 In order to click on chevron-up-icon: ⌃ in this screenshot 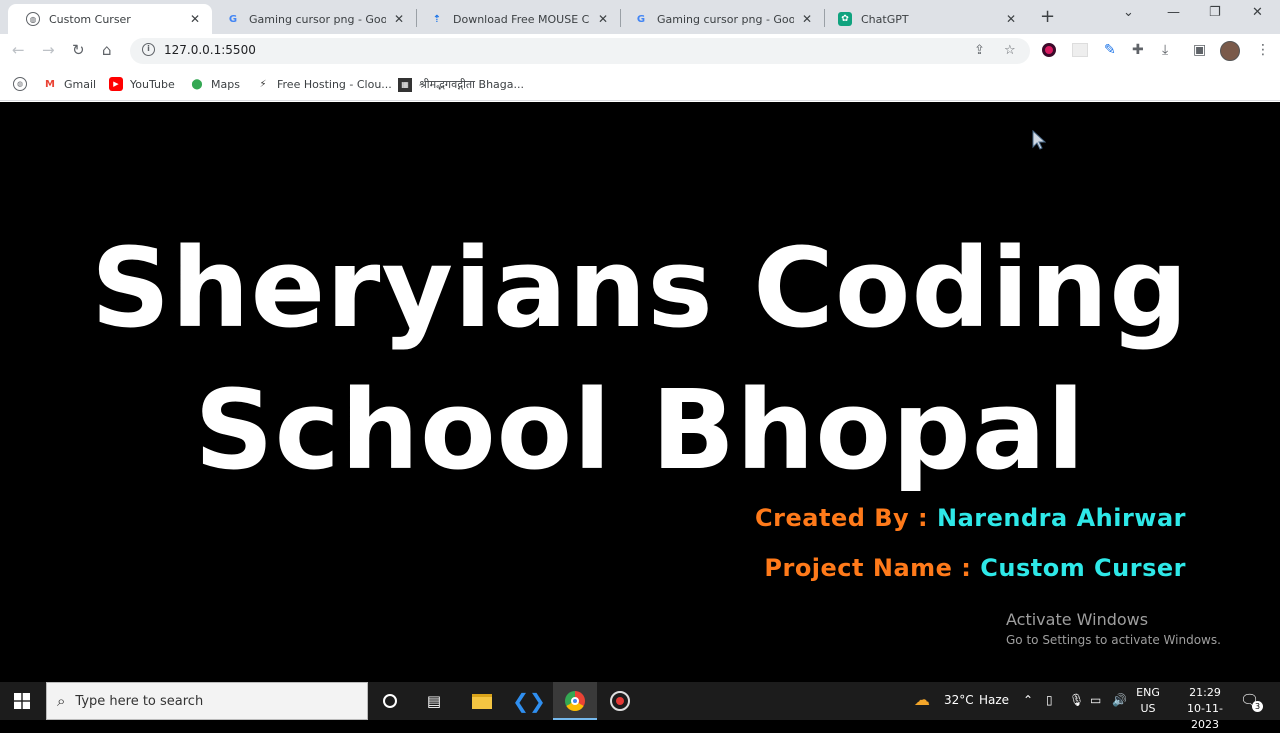, I will do `click(1028, 700)`.